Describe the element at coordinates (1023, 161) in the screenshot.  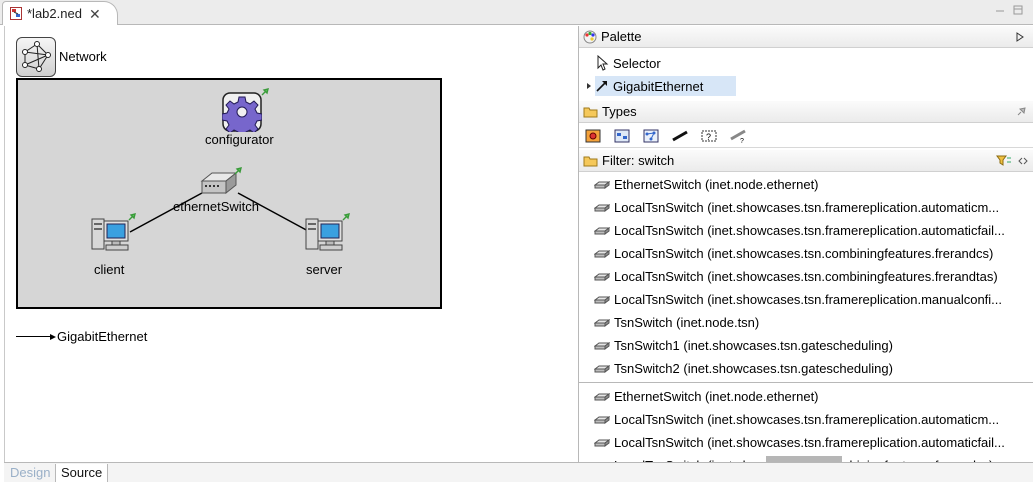
I see `collapse-arrows-icon` at that location.